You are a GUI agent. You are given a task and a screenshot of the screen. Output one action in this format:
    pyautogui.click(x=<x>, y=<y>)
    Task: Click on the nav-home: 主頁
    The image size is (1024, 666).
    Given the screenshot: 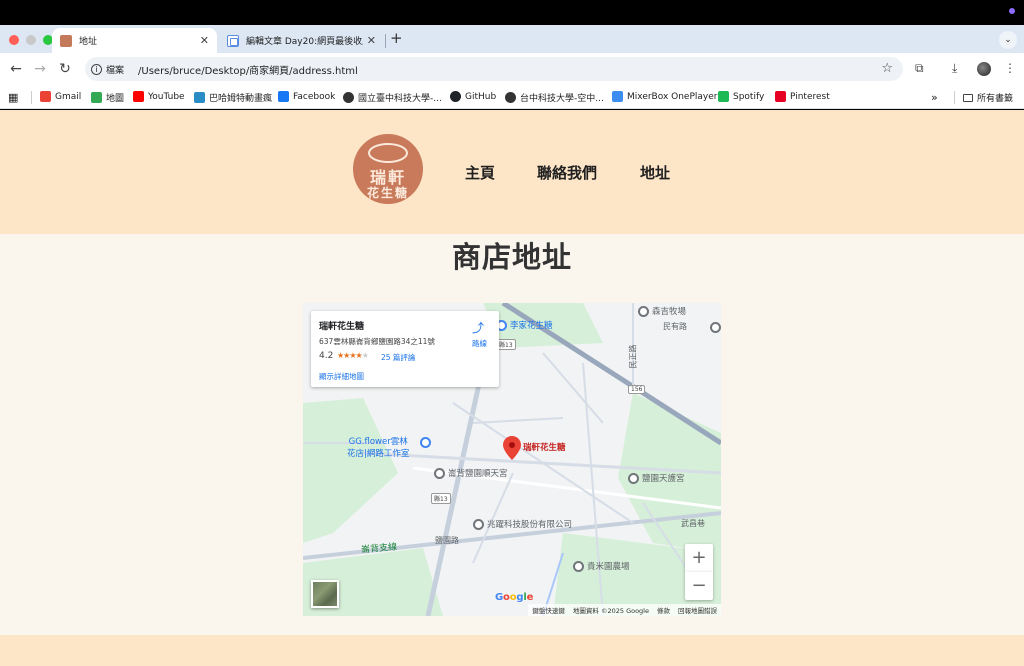 What is the action you would take?
    pyautogui.click(x=480, y=172)
    